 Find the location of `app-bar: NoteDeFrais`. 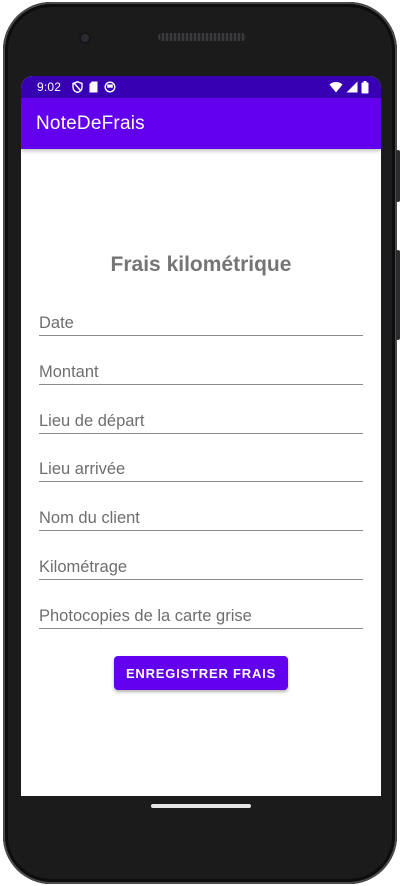

app-bar: NoteDeFrais is located at coordinates (201, 123).